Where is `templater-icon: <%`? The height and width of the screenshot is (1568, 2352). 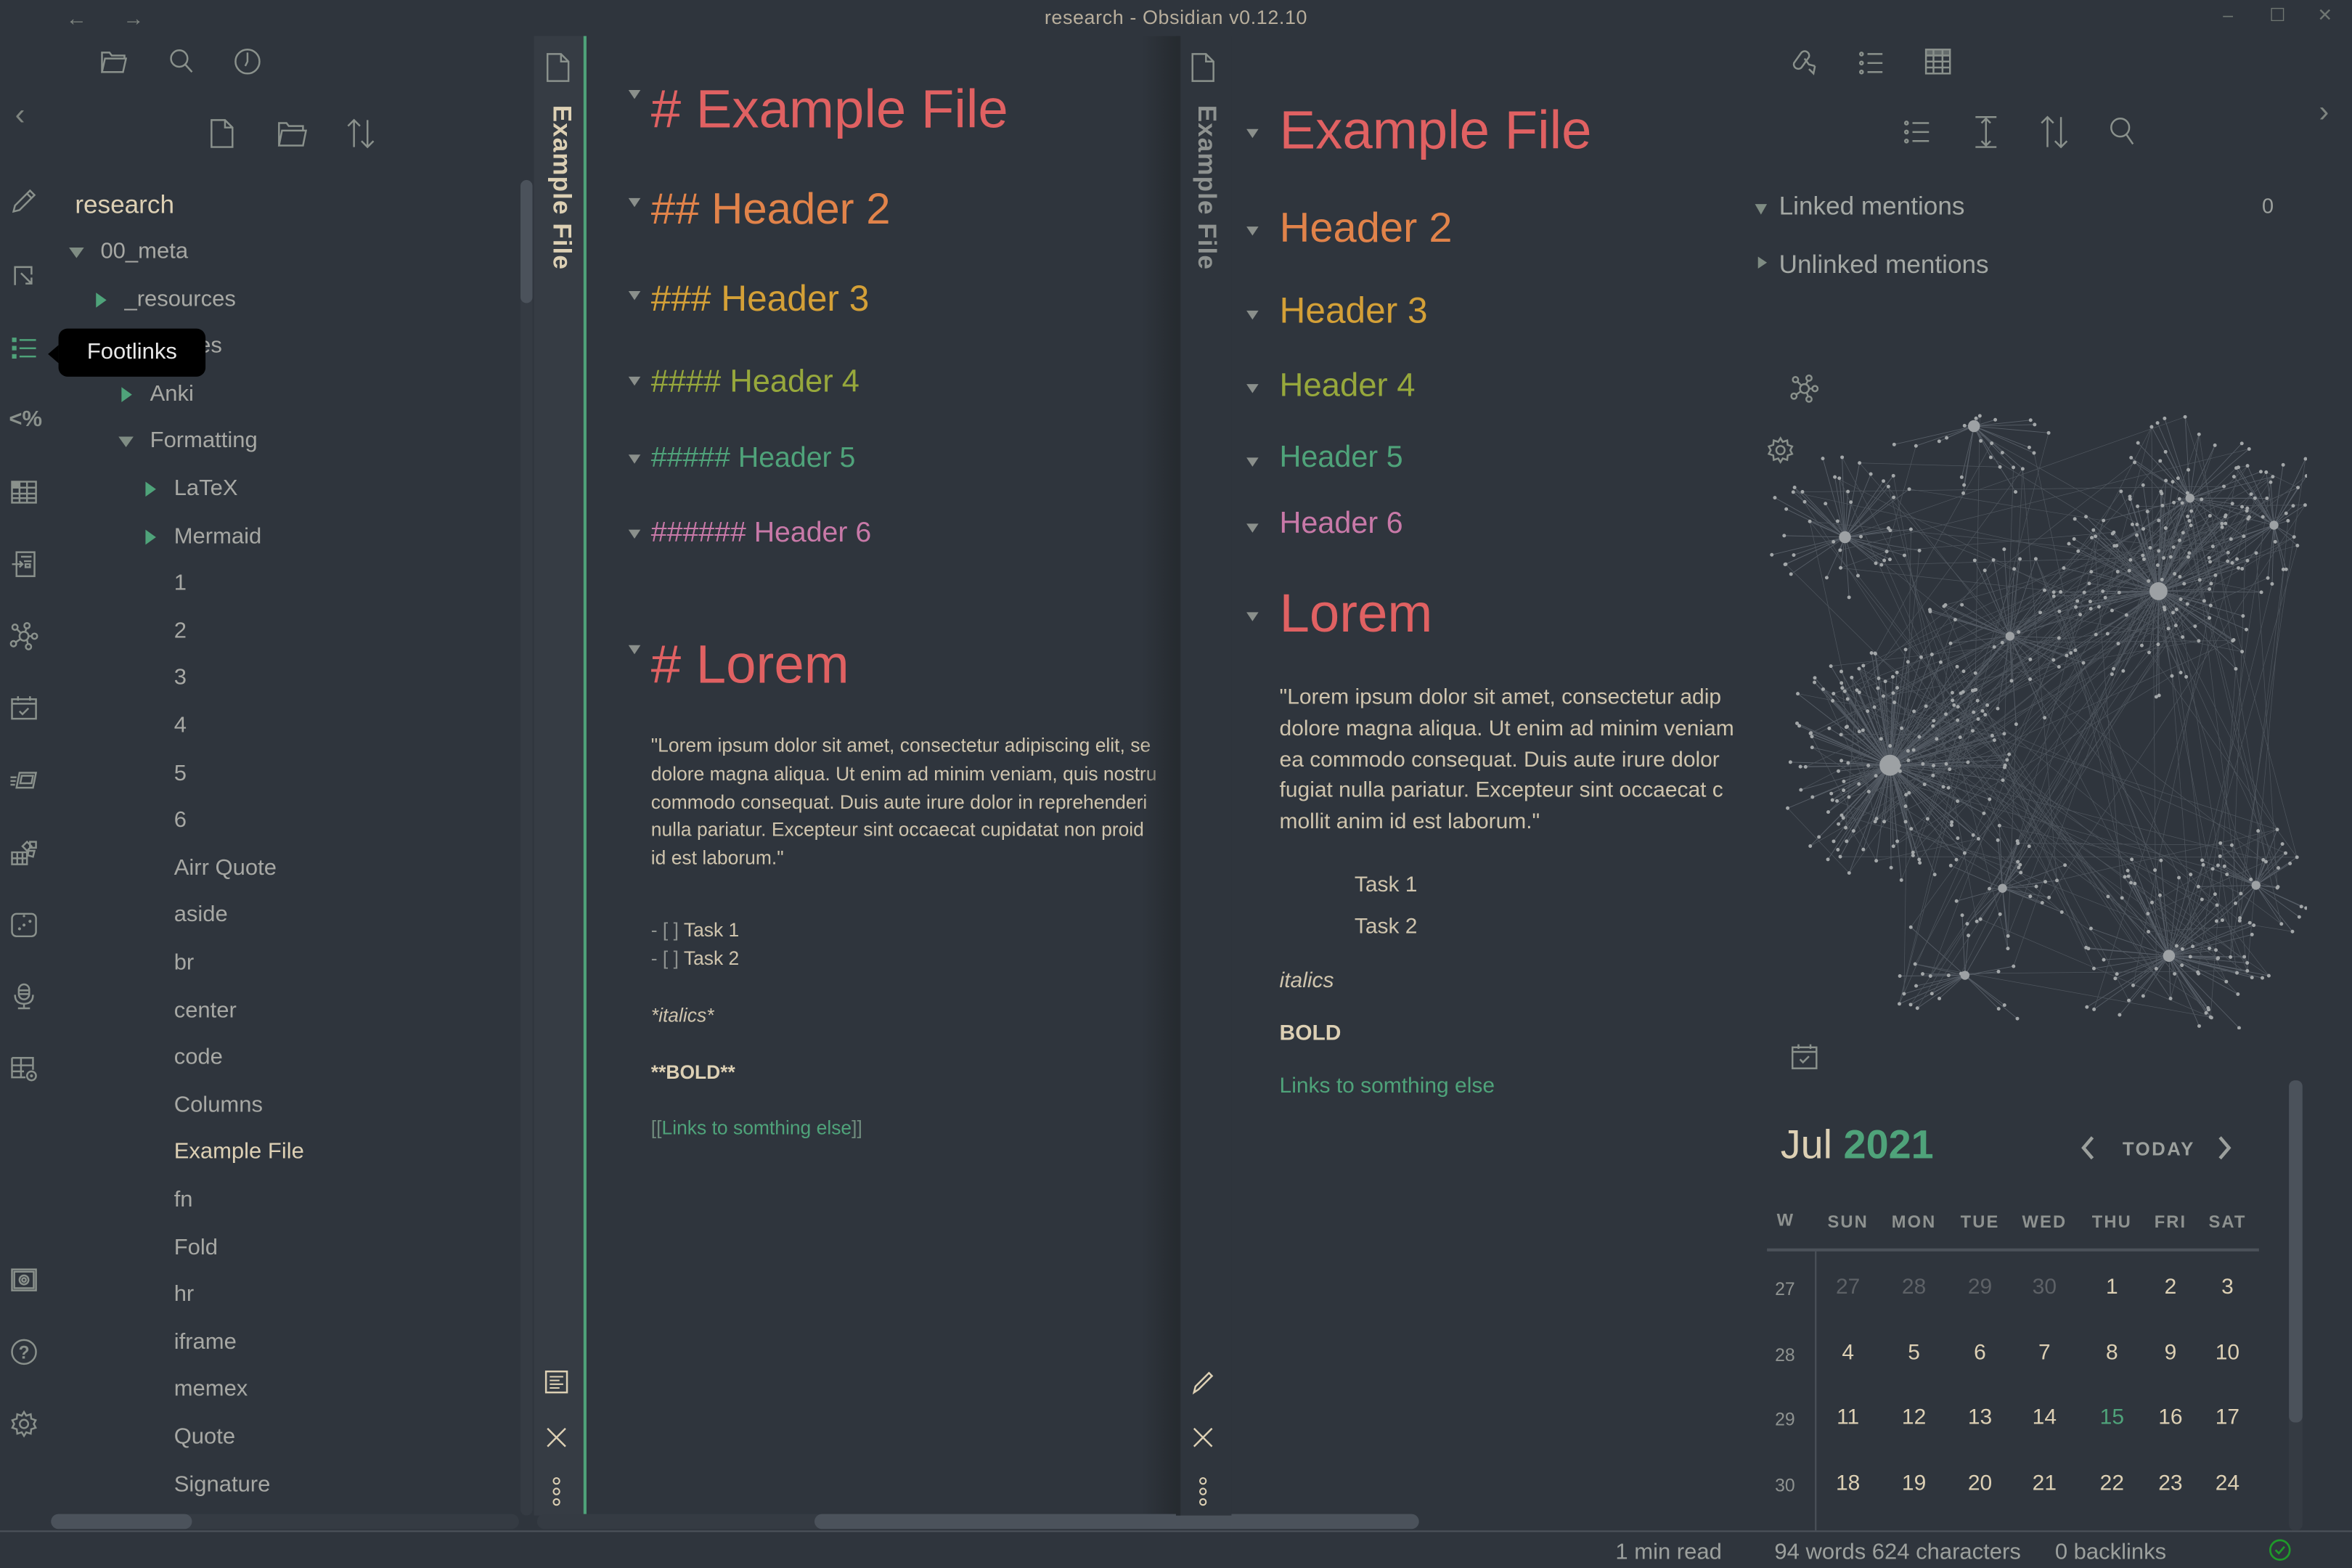 templater-icon: <% is located at coordinates (25, 420).